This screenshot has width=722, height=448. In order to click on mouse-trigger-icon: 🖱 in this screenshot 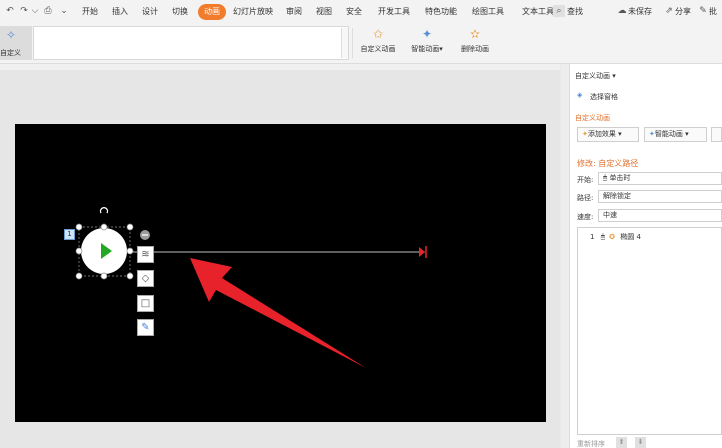, I will do `click(602, 237)`.